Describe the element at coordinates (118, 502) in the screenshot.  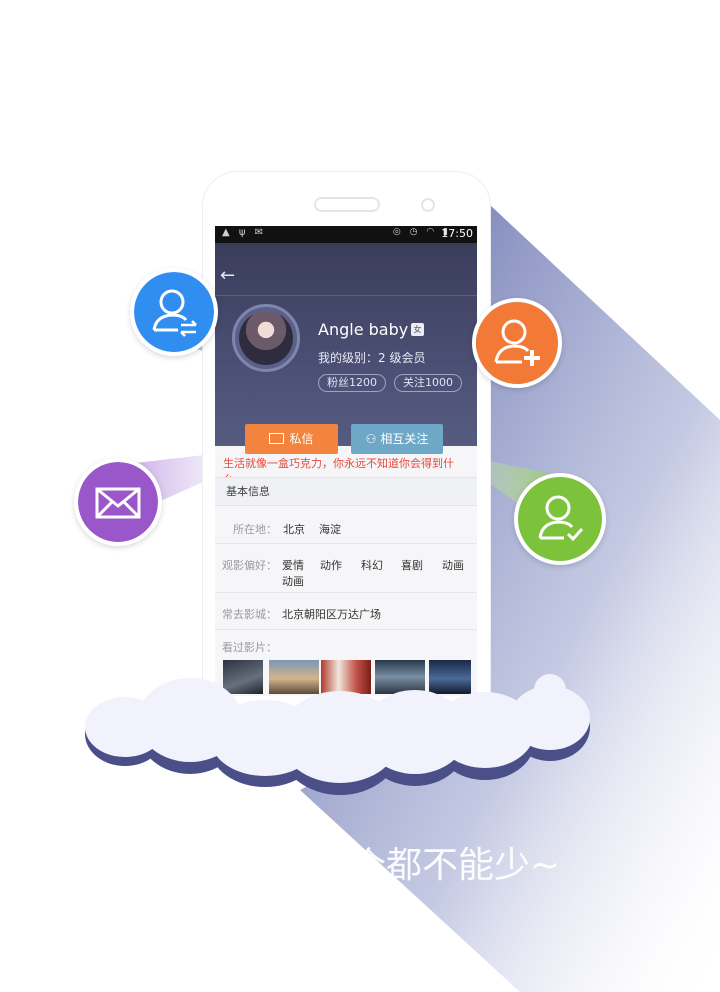
I see `envelope-icon` at that location.